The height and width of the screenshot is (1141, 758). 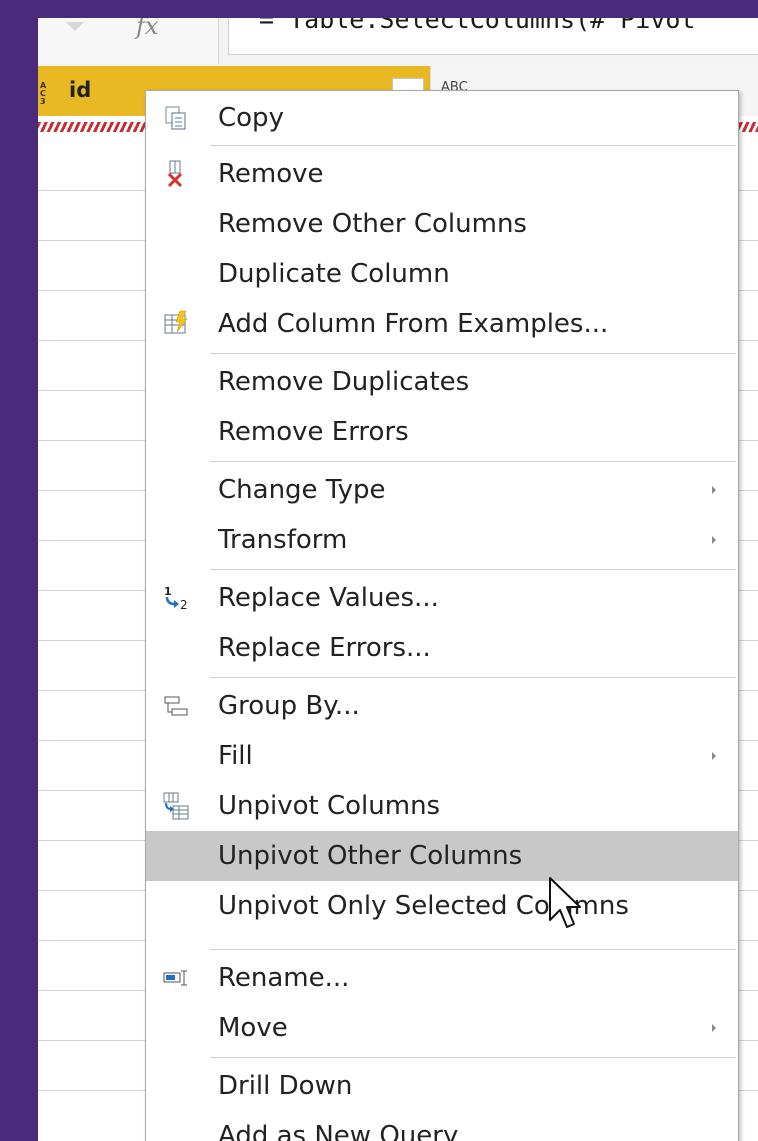 What do you see at coordinates (338, 1131) in the screenshot?
I see `menu-item-label: Add as New Query` at bounding box center [338, 1131].